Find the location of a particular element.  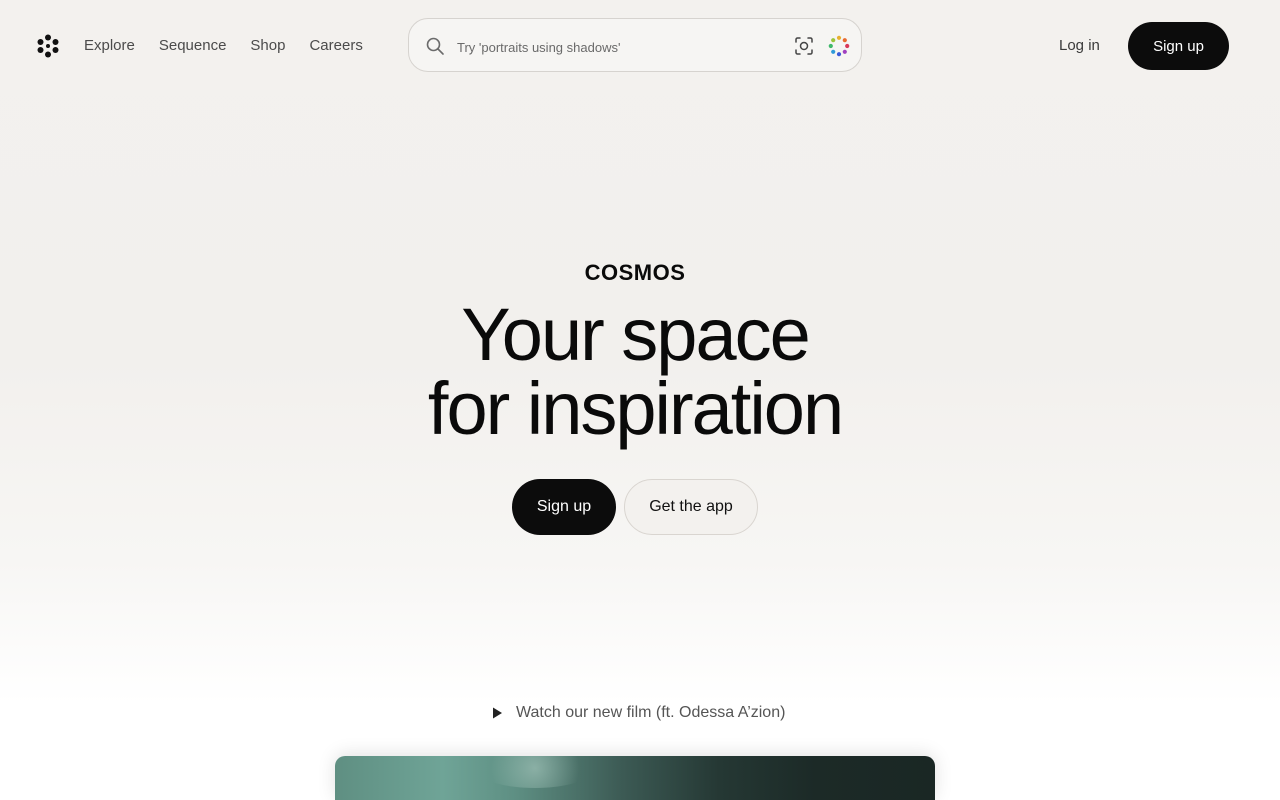

signup-button-header: Sign up is located at coordinates (1178, 46).